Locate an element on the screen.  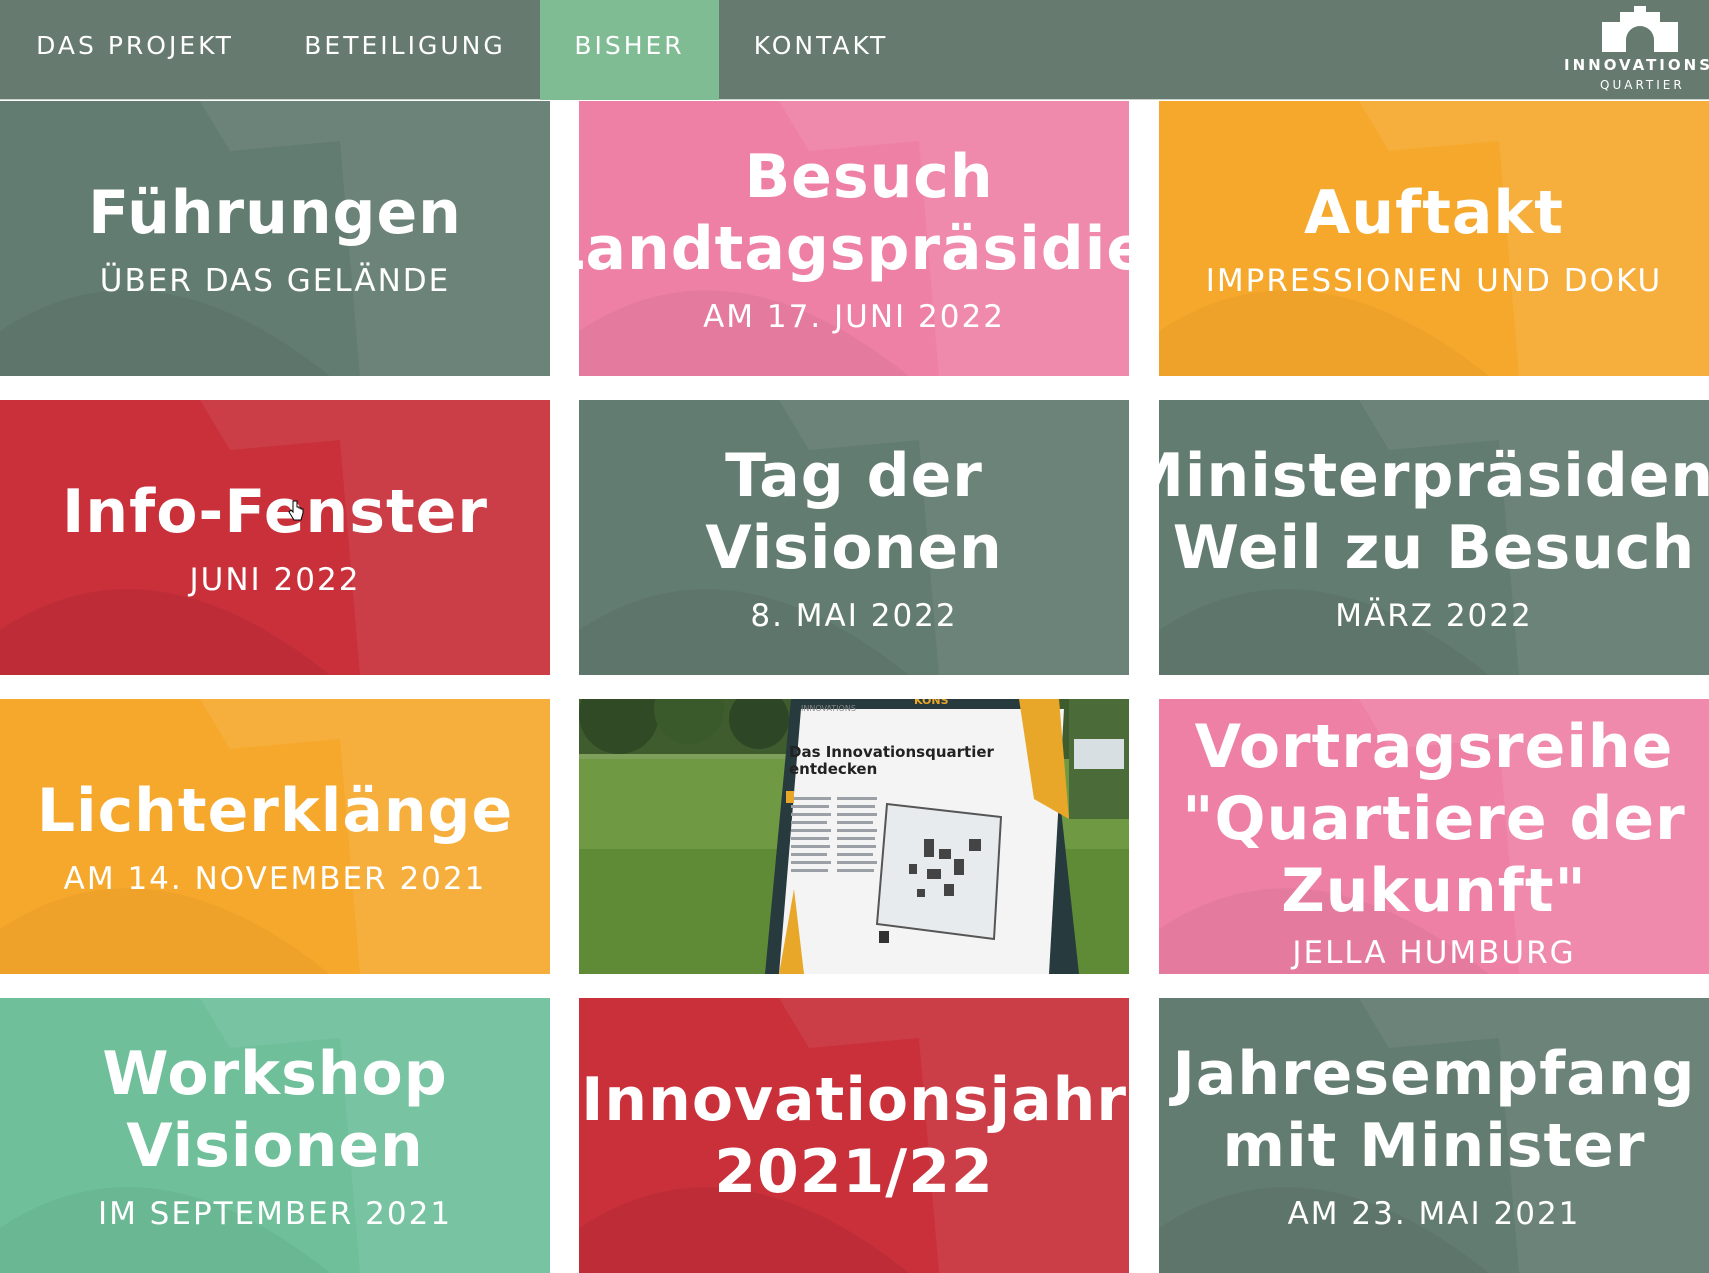
nav-item-das-projekt: DAS PROJEKT is located at coordinates (135, 50).